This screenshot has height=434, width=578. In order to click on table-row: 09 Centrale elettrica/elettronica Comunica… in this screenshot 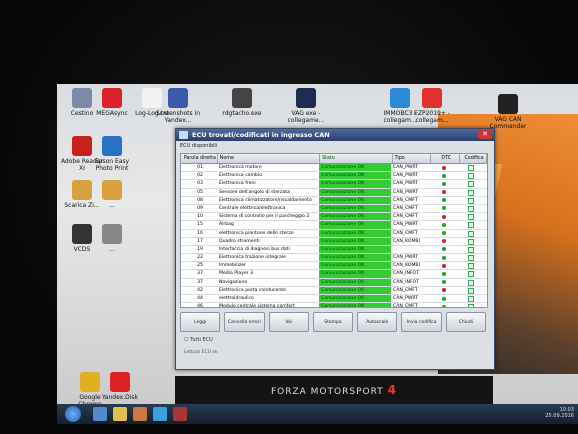, I will do `click(334, 209)`.